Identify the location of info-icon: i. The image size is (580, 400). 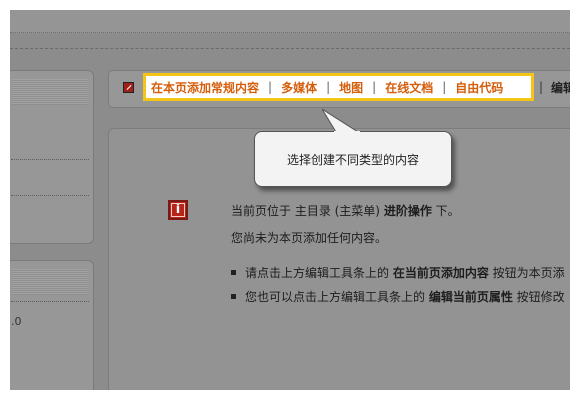
(178, 210).